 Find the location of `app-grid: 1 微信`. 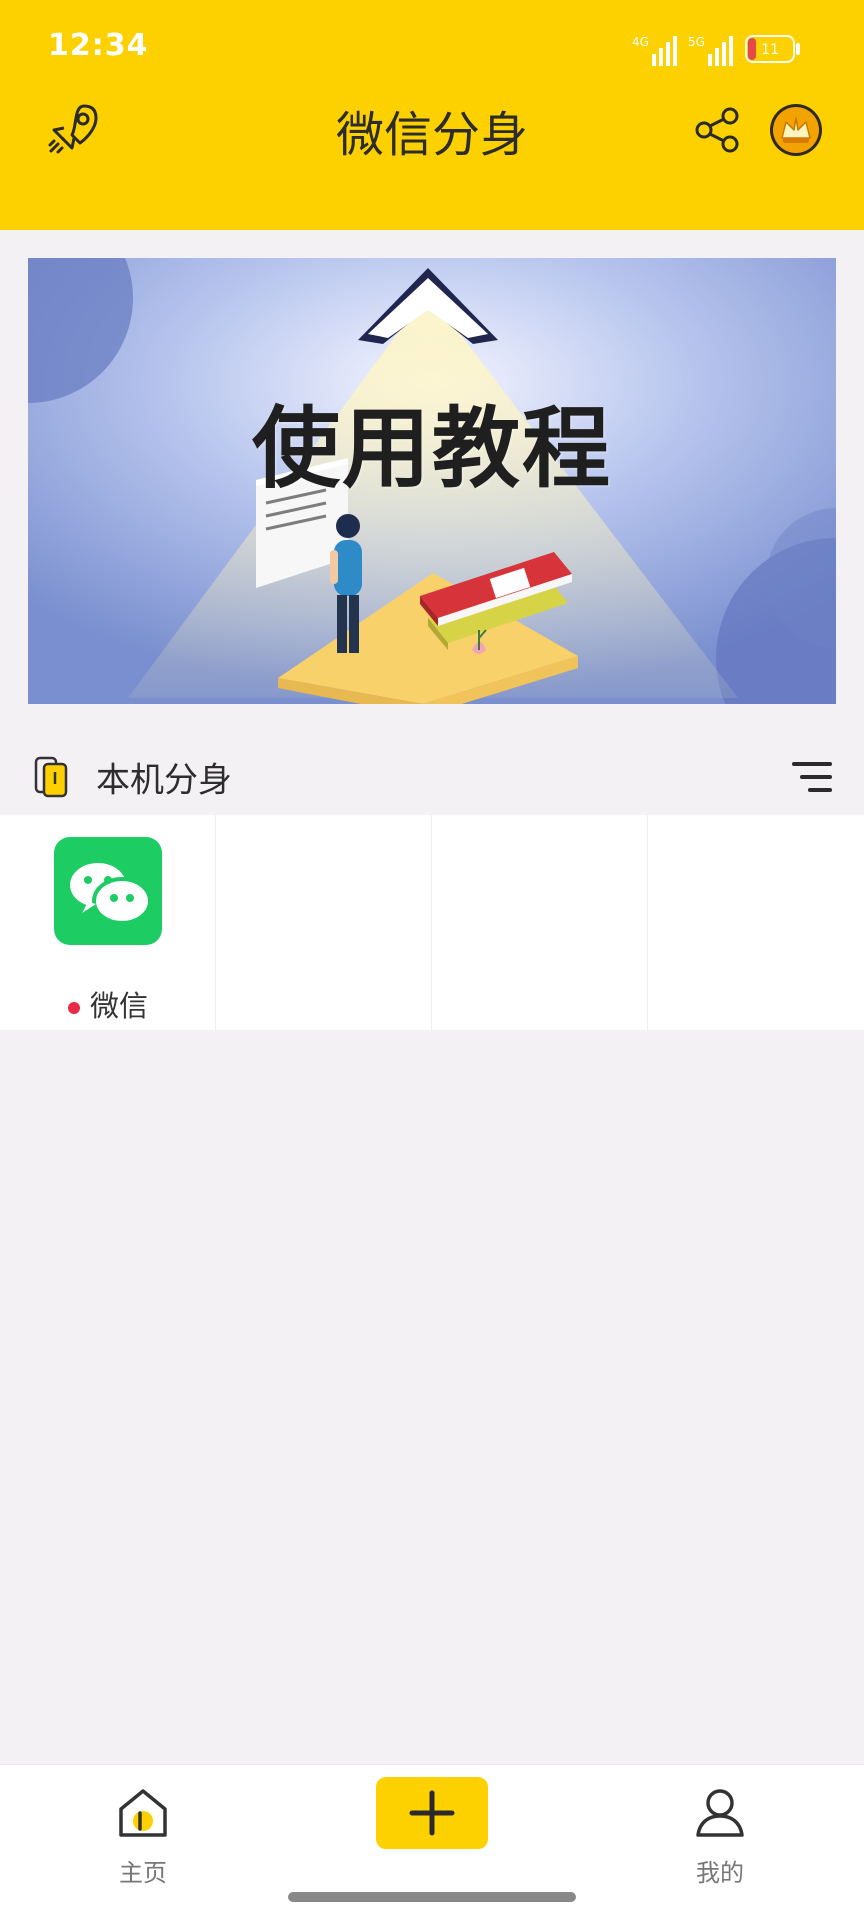

app-grid: 1 微信 is located at coordinates (432, 922).